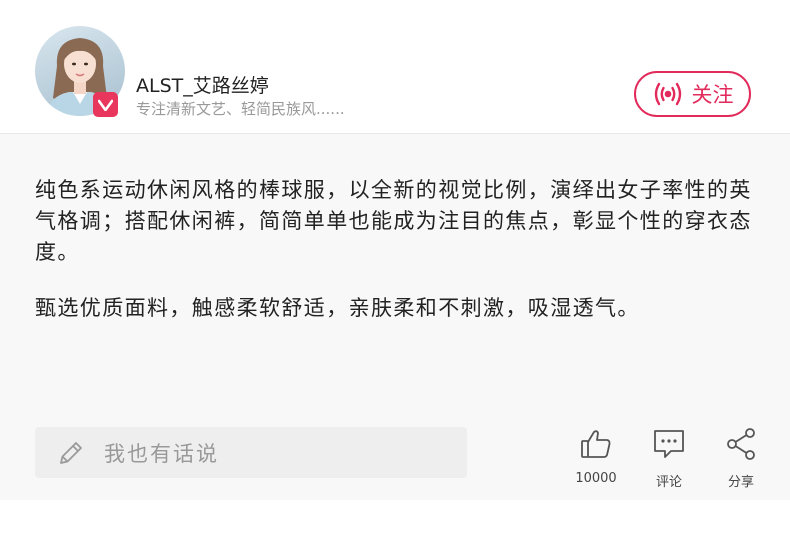 The width and height of the screenshot is (790, 537). What do you see at coordinates (740, 482) in the screenshot?
I see `share-label: 分享` at bounding box center [740, 482].